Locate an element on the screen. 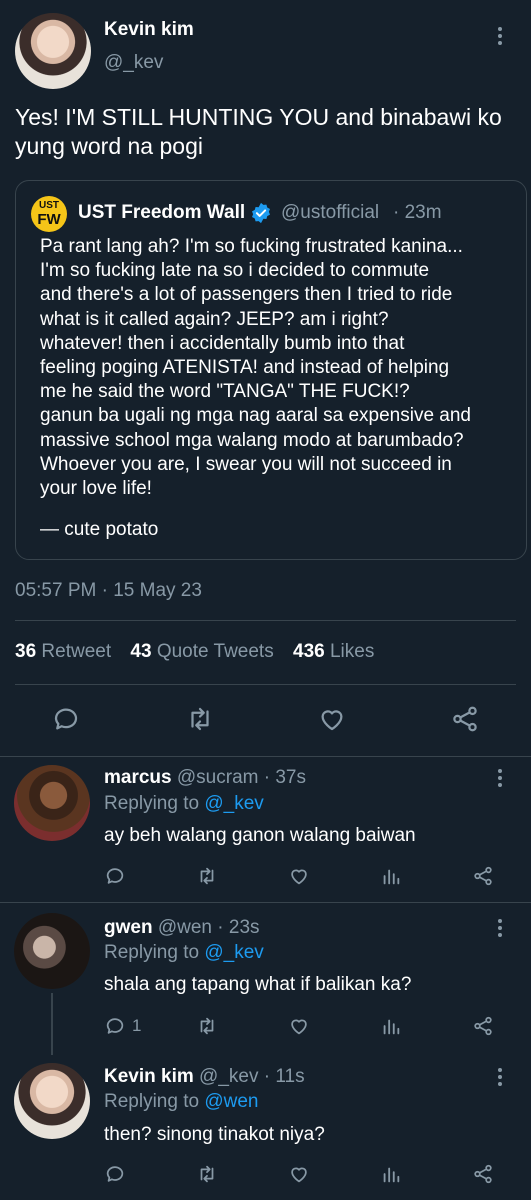  like-count: 436 Likes is located at coordinates (333, 651).